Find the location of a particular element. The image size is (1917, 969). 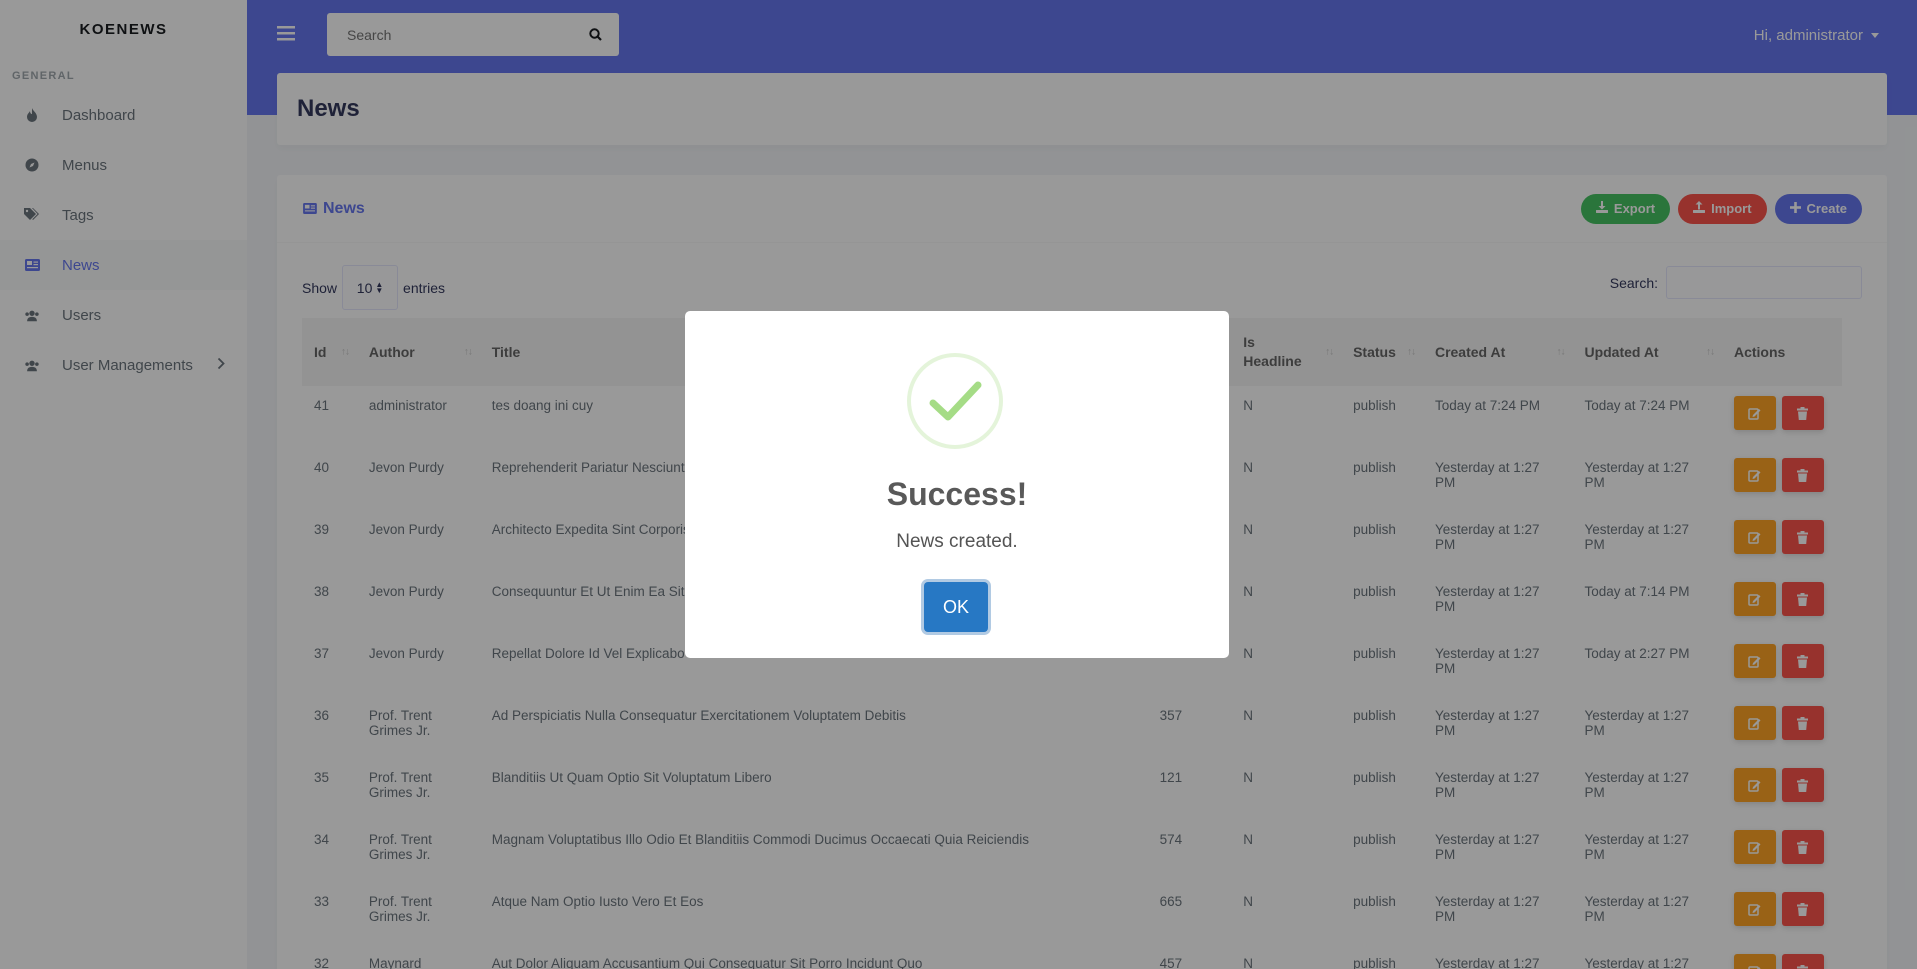

success-dialog: Success! News created. OK is located at coordinates (957, 484).